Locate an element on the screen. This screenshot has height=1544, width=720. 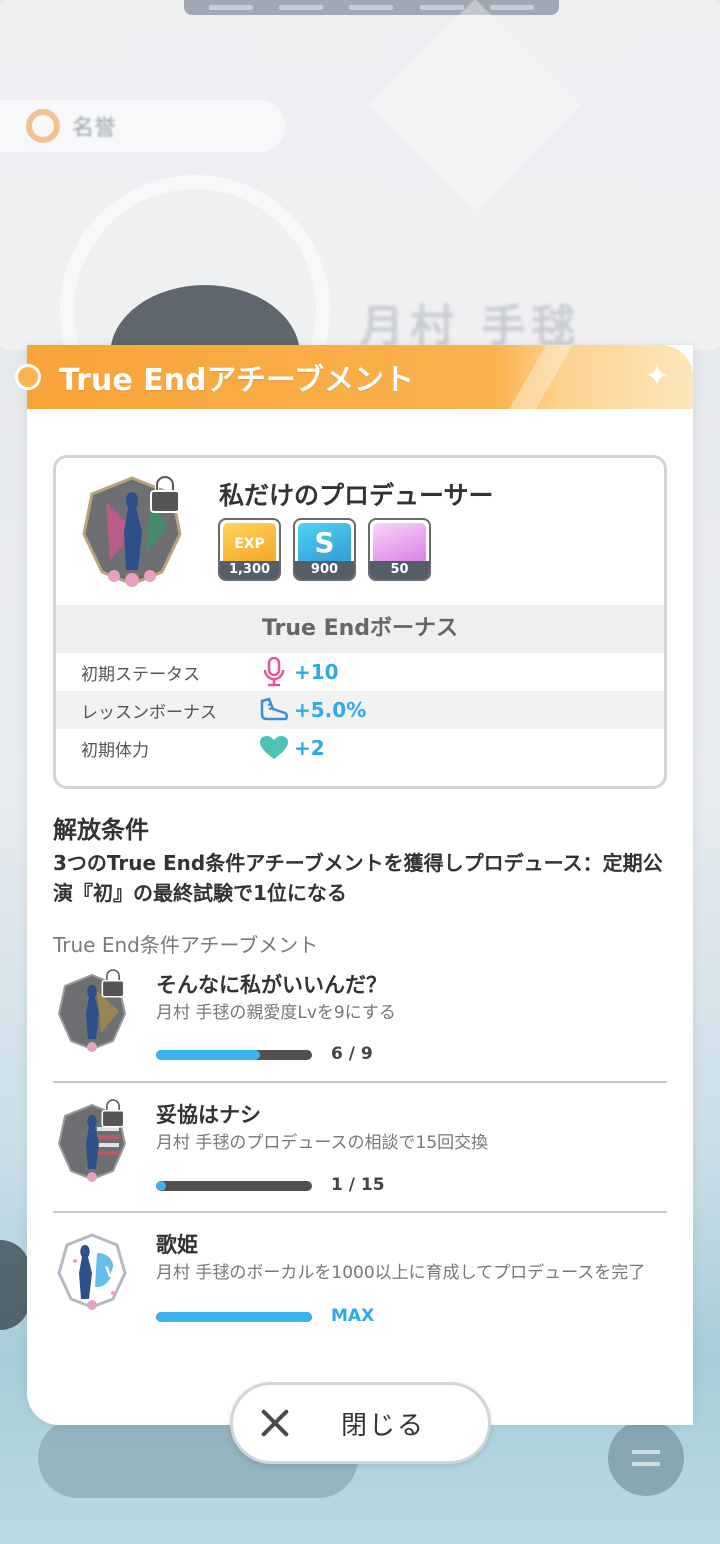
bonus-value: +10 is located at coordinates (316, 672).